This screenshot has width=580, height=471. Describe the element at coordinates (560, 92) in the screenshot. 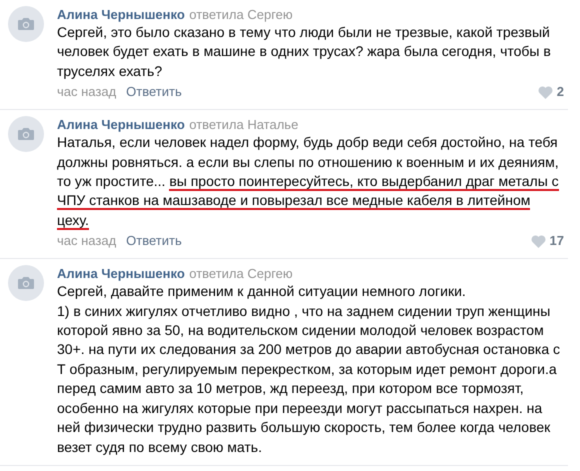

I see `like-count: 2` at that location.